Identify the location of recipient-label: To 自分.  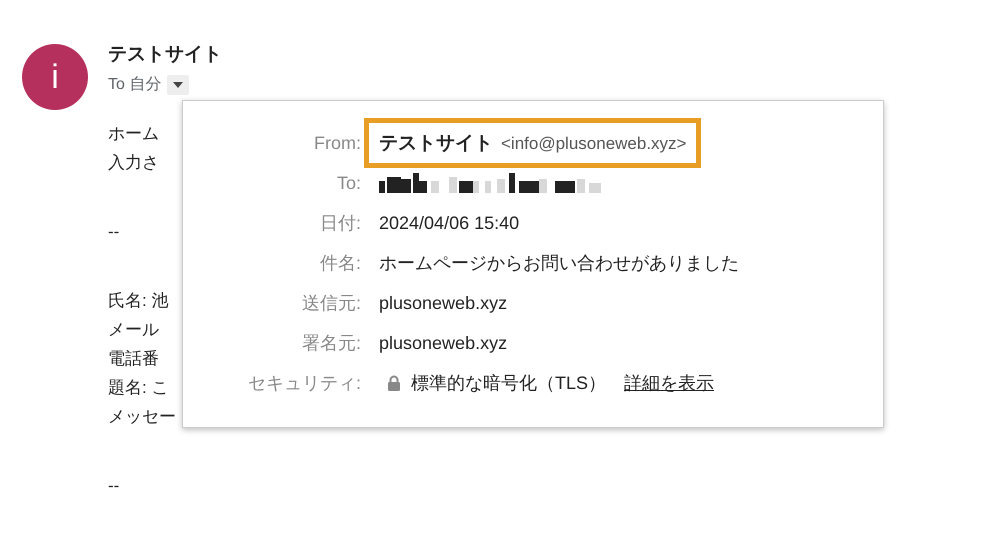
(135, 85).